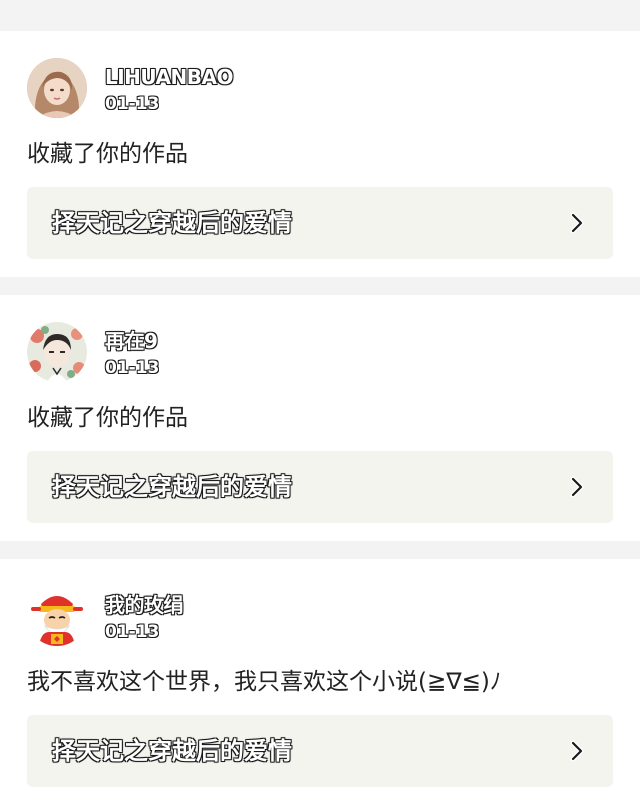 This screenshot has width=640, height=796. I want to click on anime-boy-flowers-icon, so click(57, 352).